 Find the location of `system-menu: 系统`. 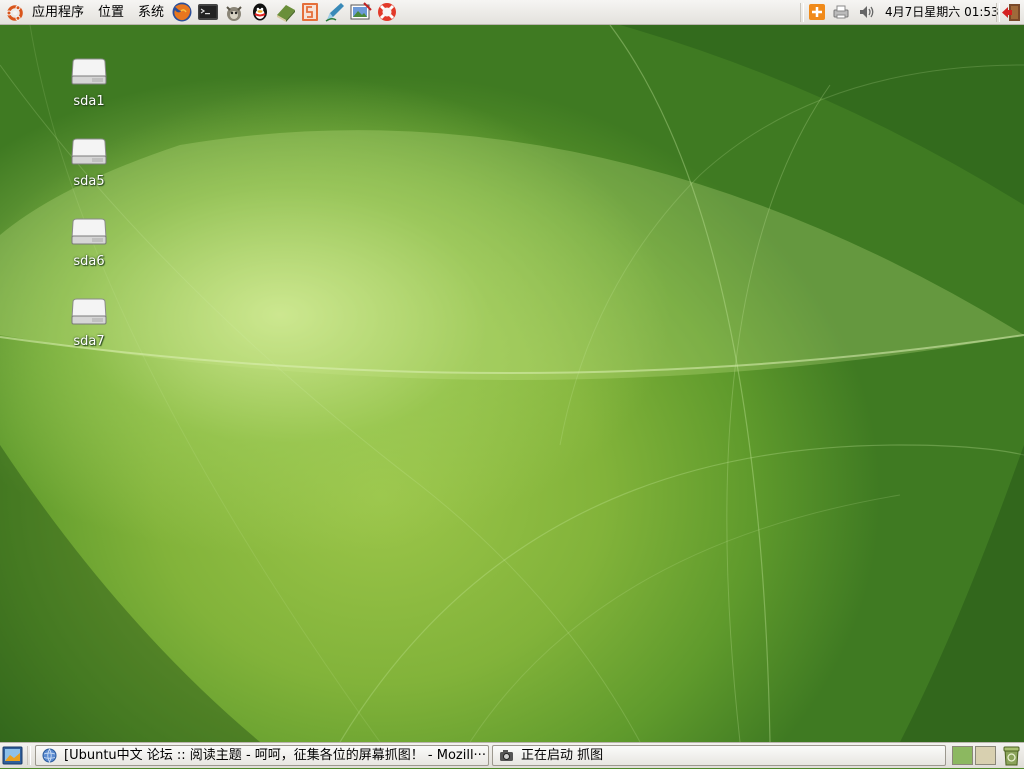

system-menu: 系统 is located at coordinates (151, 12).